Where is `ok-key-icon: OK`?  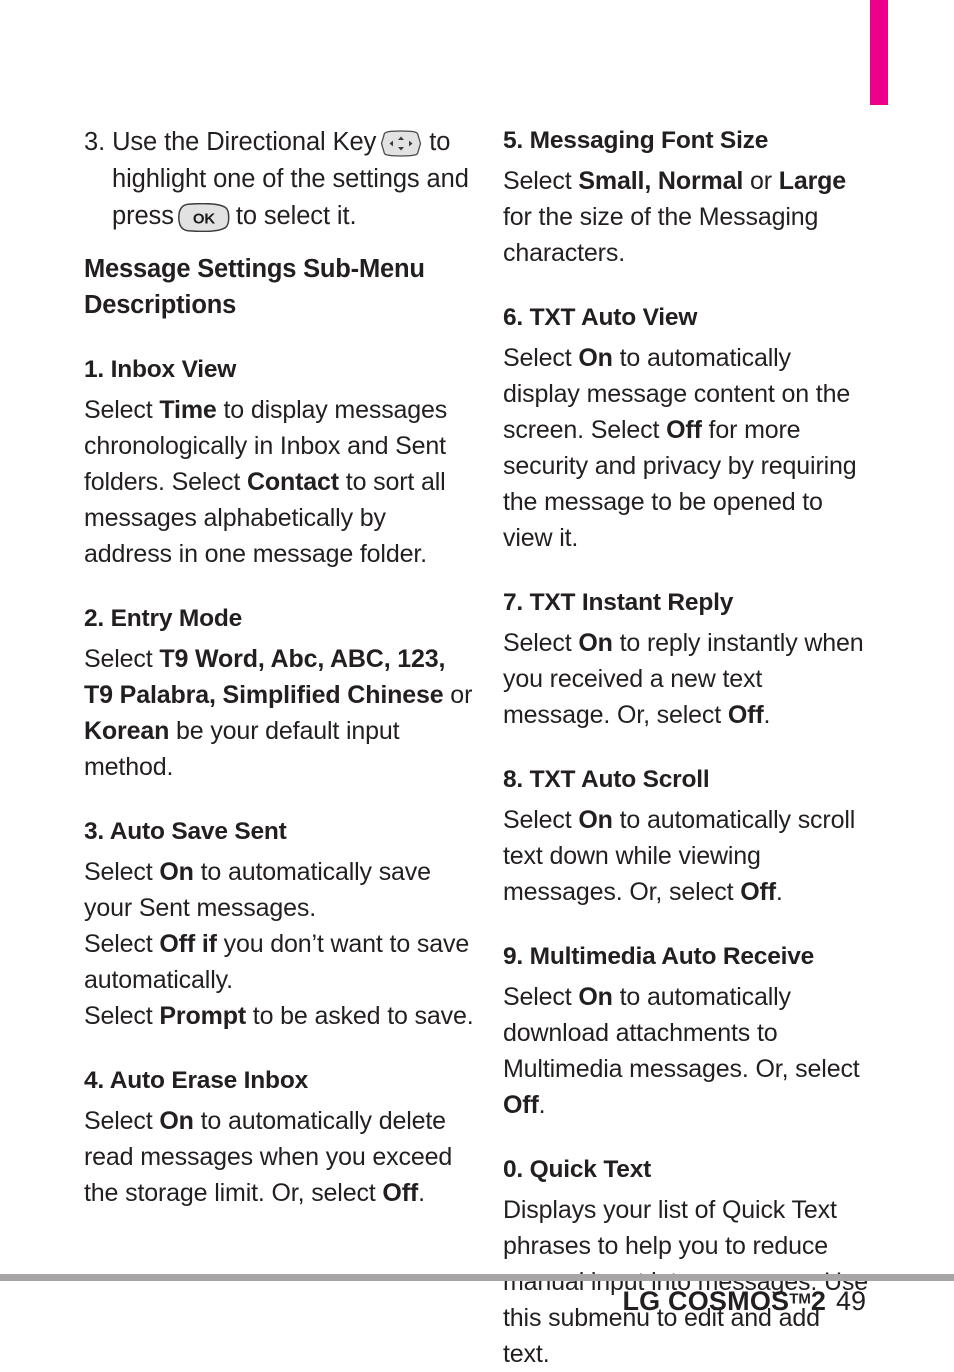 ok-key-icon: OK is located at coordinates (203, 217).